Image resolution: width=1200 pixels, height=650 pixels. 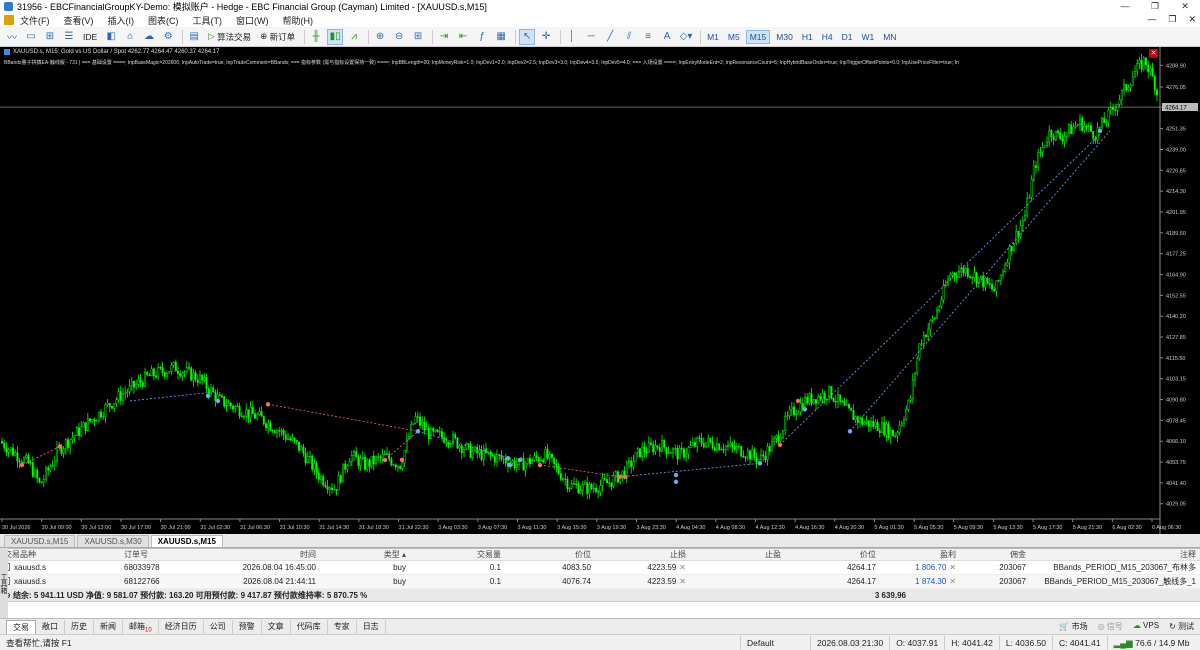 I want to click on timeframe-mn: MN, so click(x=889, y=37).